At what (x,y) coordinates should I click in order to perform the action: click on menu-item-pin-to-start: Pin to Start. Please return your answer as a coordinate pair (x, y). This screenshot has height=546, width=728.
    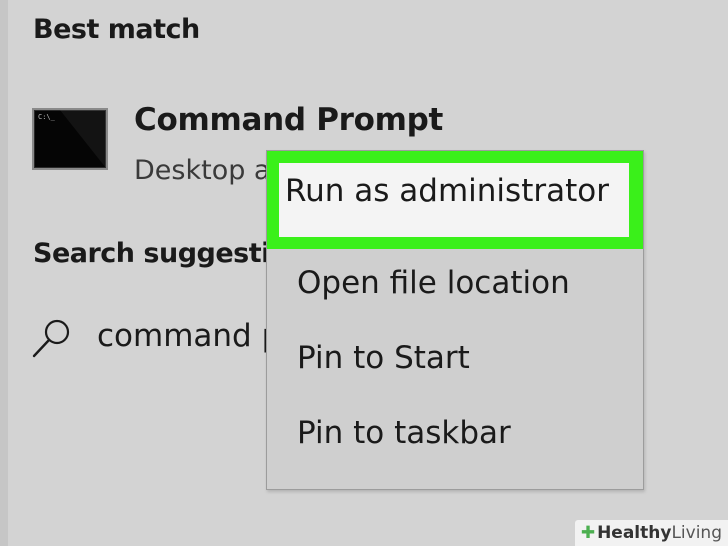
    Looking at the image, I should click on (455, 361).